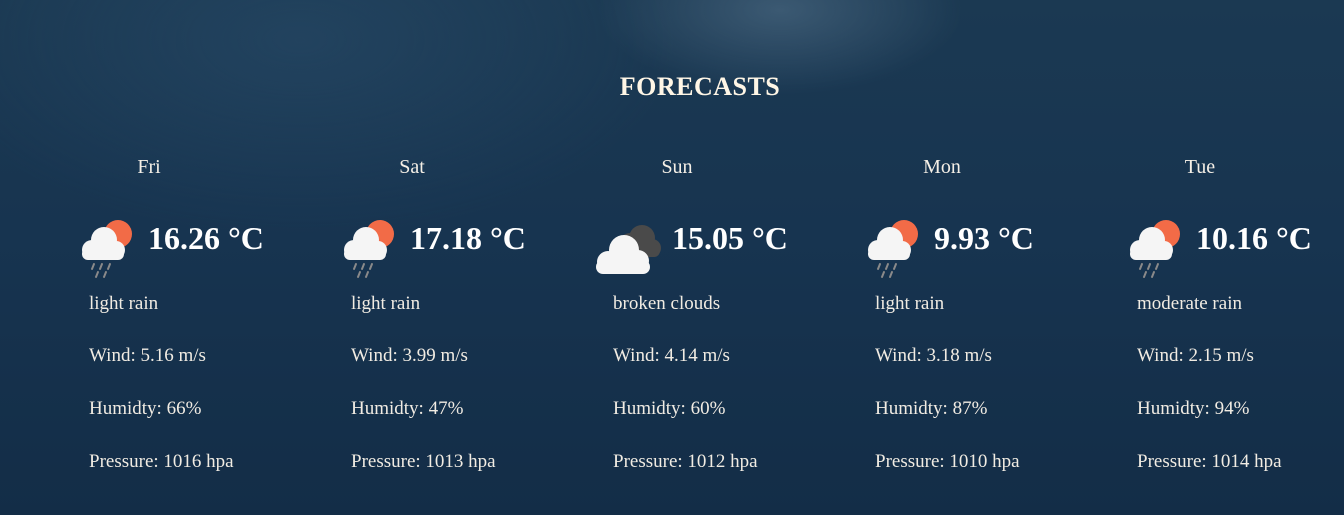  Describe the element at coordinates (677, 167) in the screenshot. I see `forecast-day: Sun` at that location.